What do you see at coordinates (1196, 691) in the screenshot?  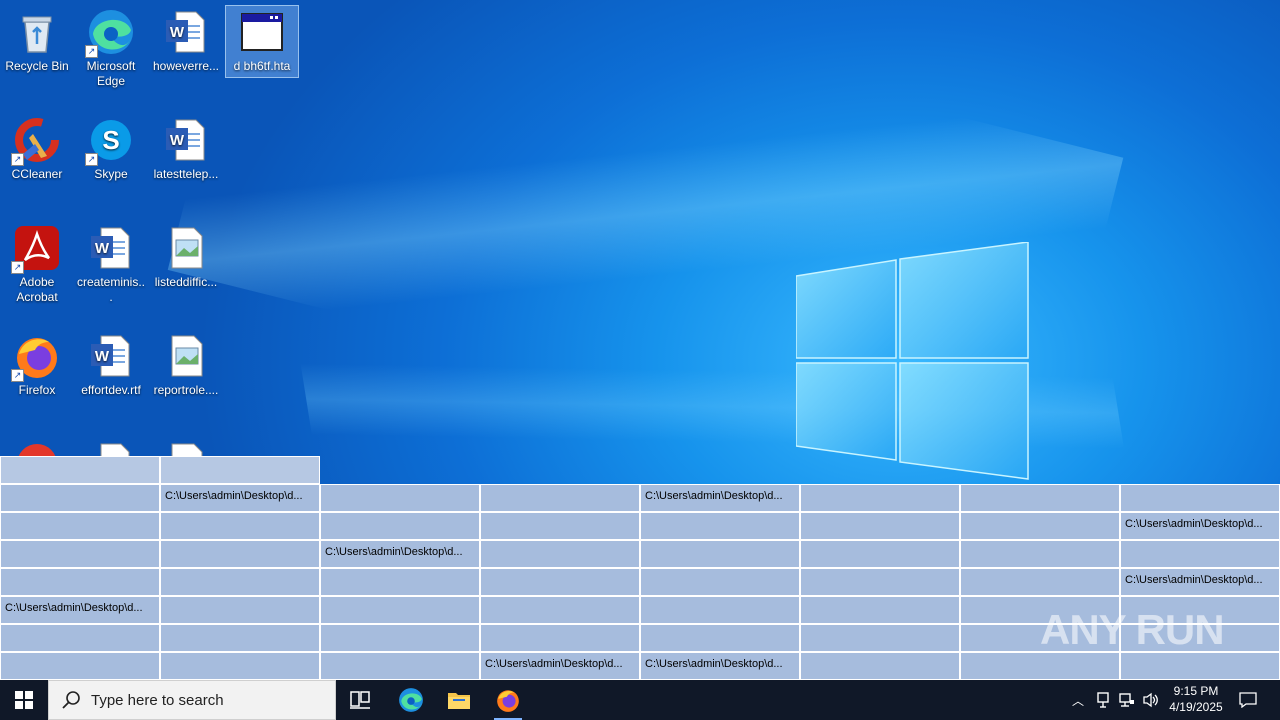 I see `clock-time: 9:15 PM` at bounding box center [1196, 691].